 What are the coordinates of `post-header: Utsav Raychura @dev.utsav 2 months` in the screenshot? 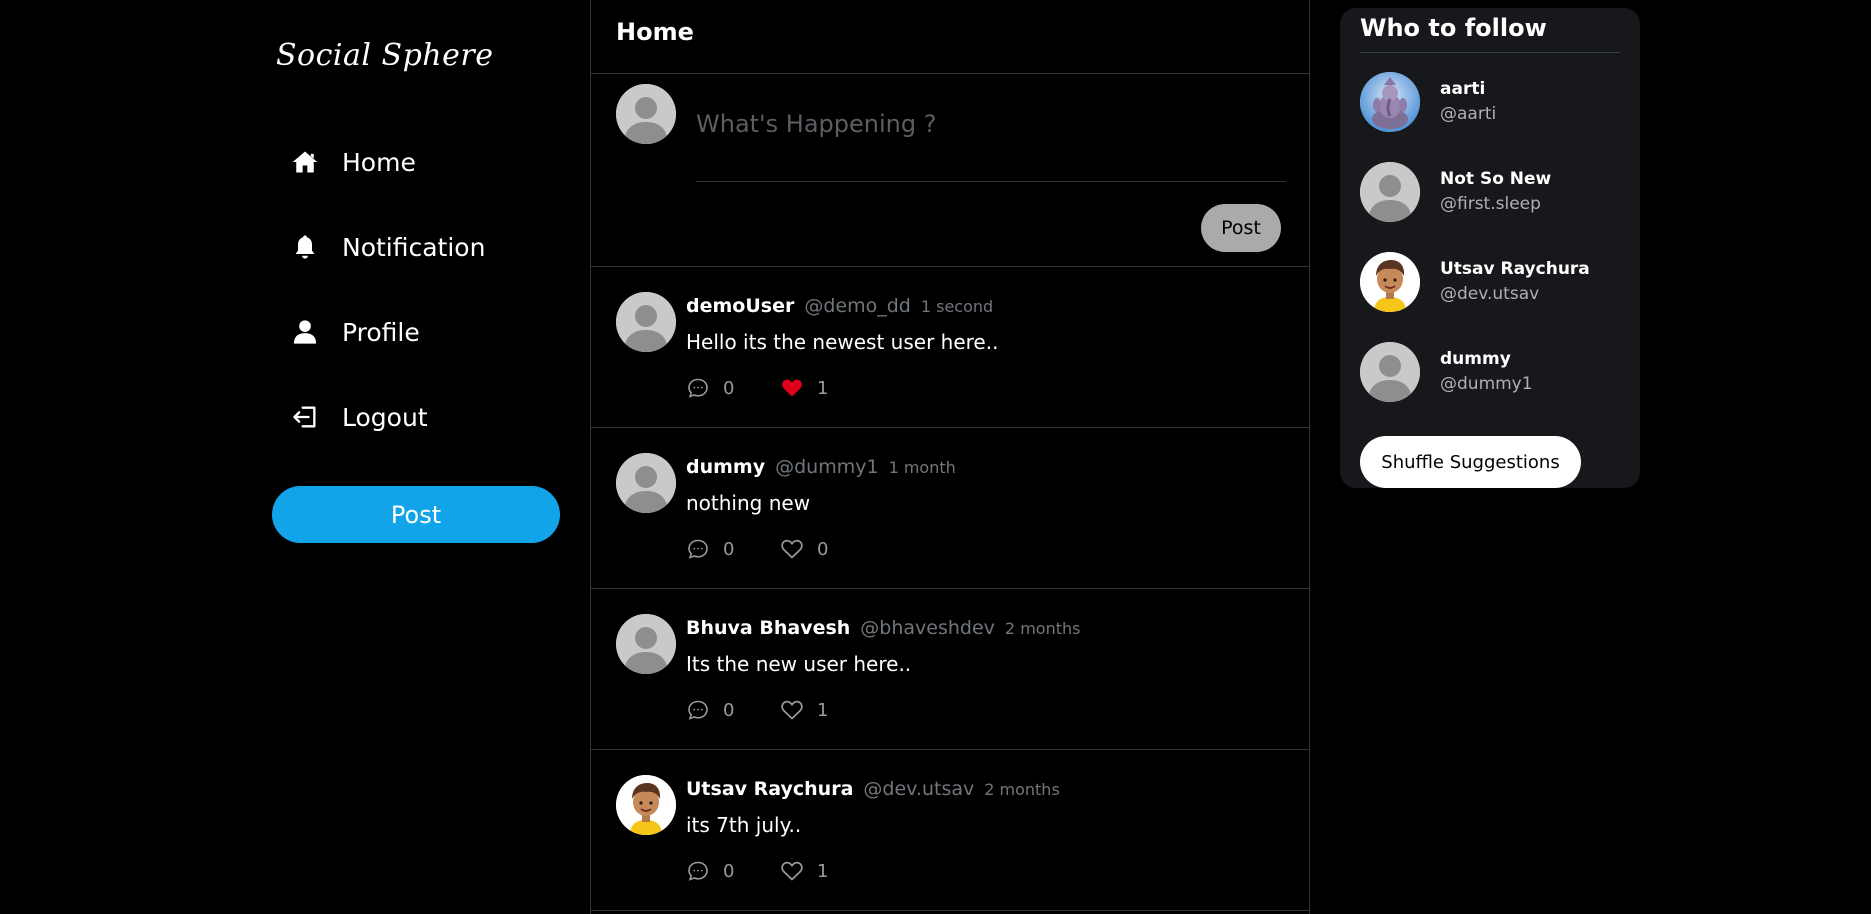 It's located at (873, 789).